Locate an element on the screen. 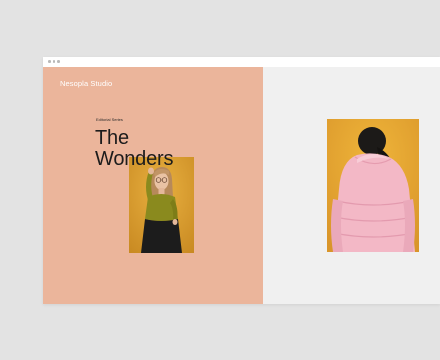 The image size is (440, 360). window-controls is located at coordinates (54, 61).